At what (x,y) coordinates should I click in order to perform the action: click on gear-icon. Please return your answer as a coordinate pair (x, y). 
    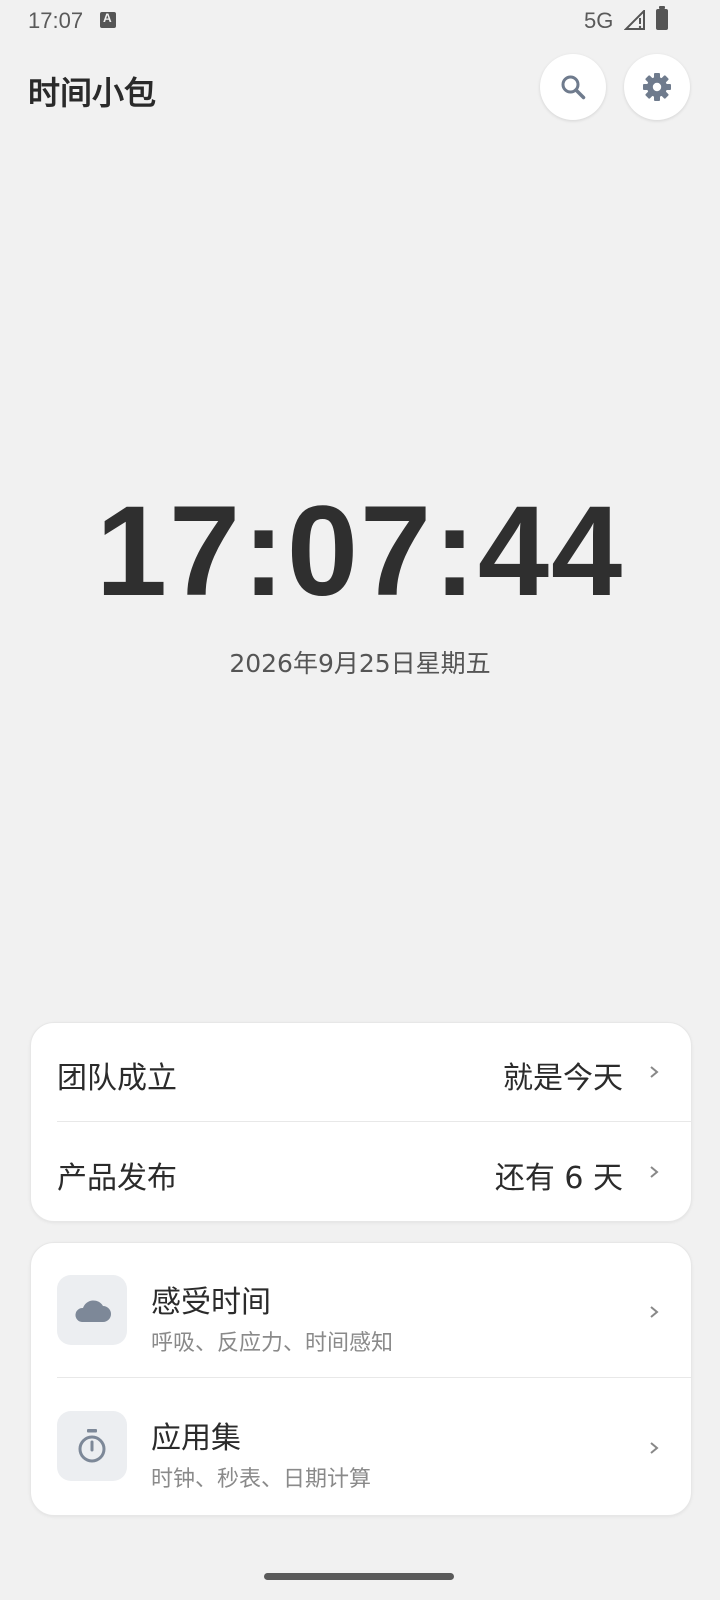
    Looking at the image, I should click on (657, 87).